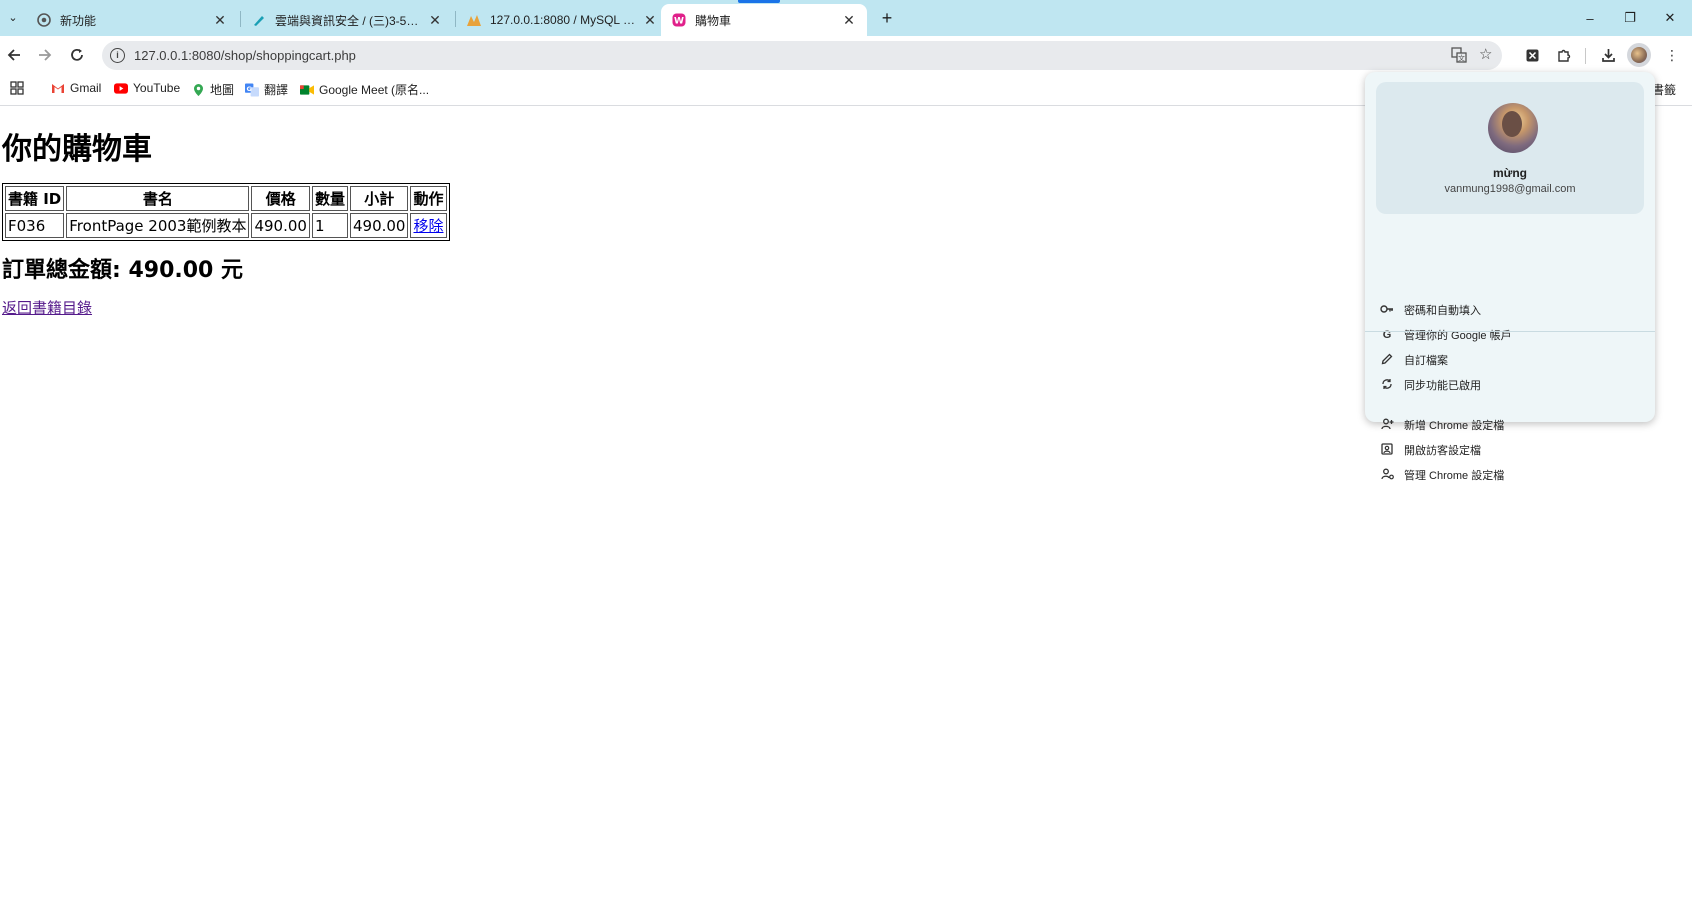  Describe the element at coordinates (329, 225) in the screenshot. I see `cell-quantity: 1` at that location.